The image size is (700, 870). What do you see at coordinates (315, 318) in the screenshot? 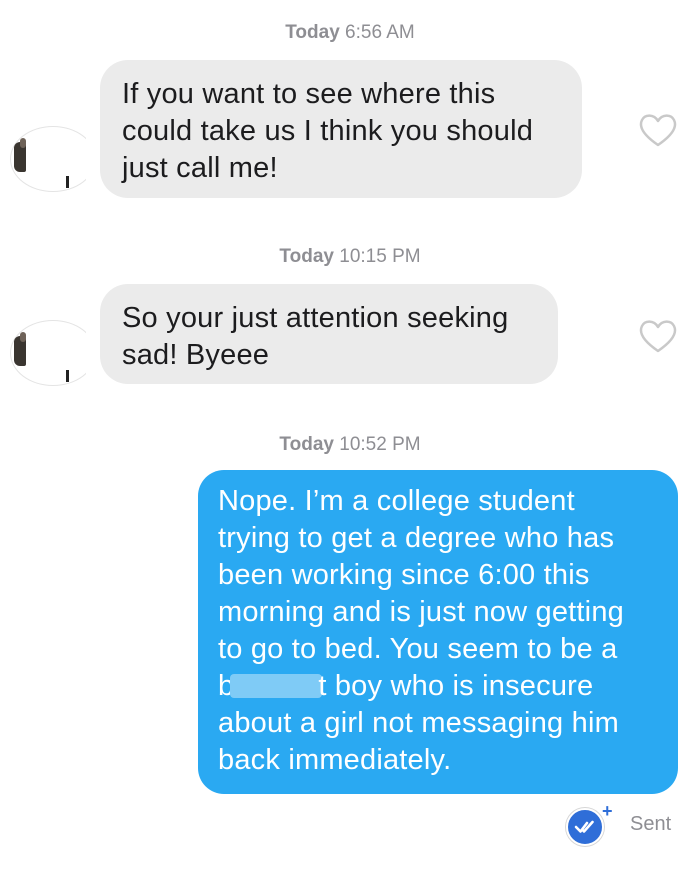
I see `message-line: So your just attention seeking` at bounding box center [315, 318].